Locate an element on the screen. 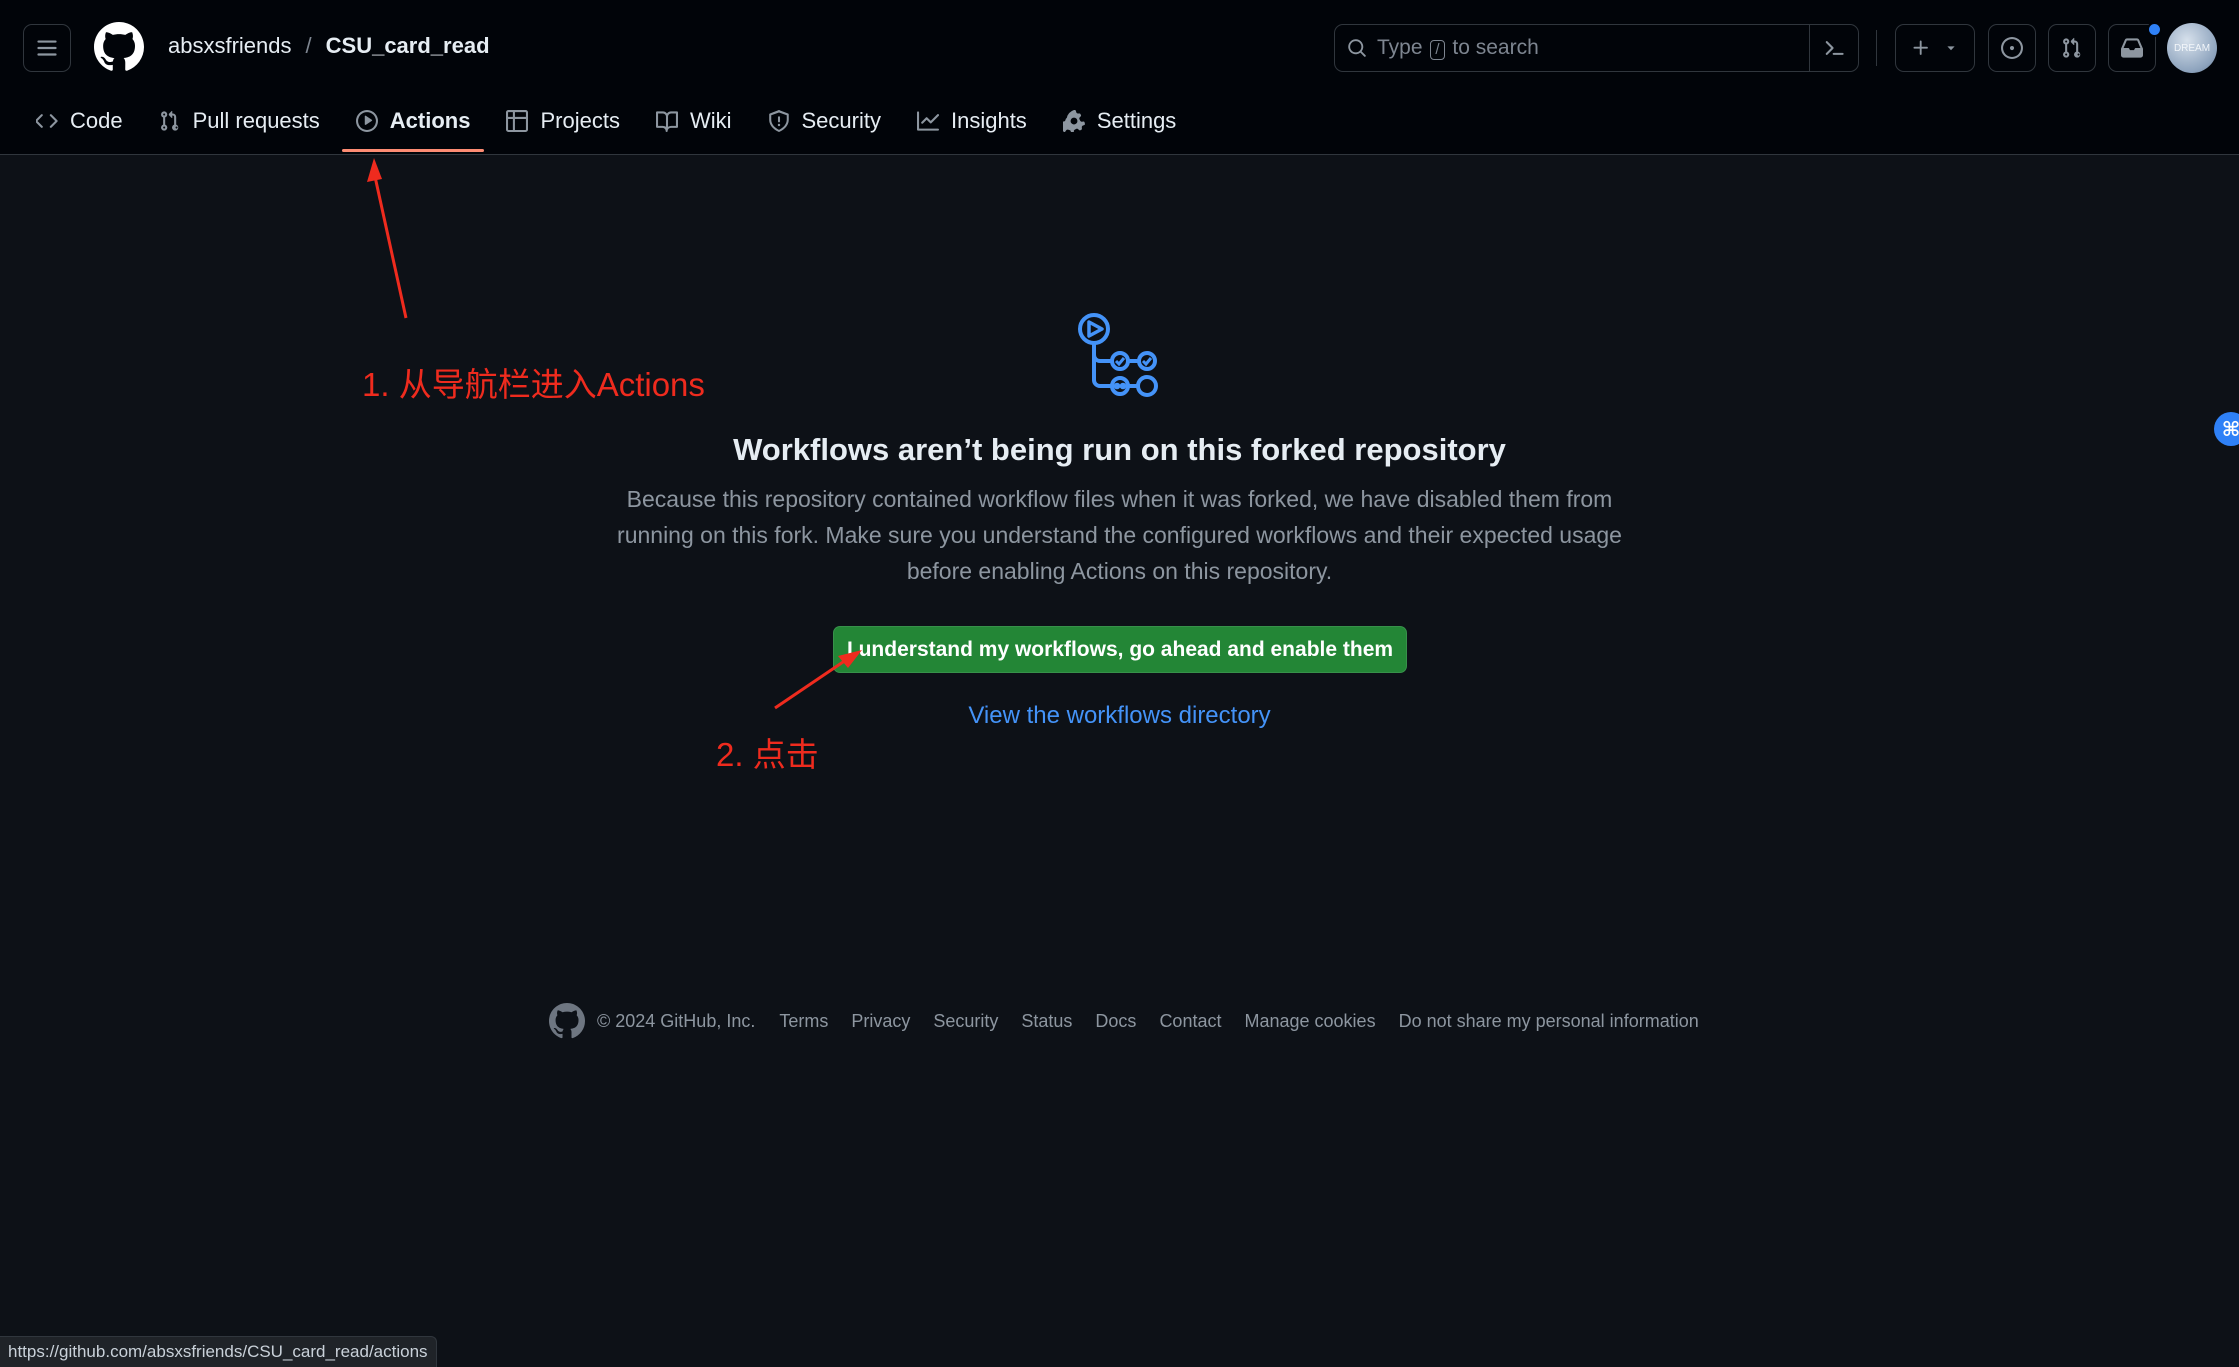  tab-label: Security is located at coordinates (841, 120).